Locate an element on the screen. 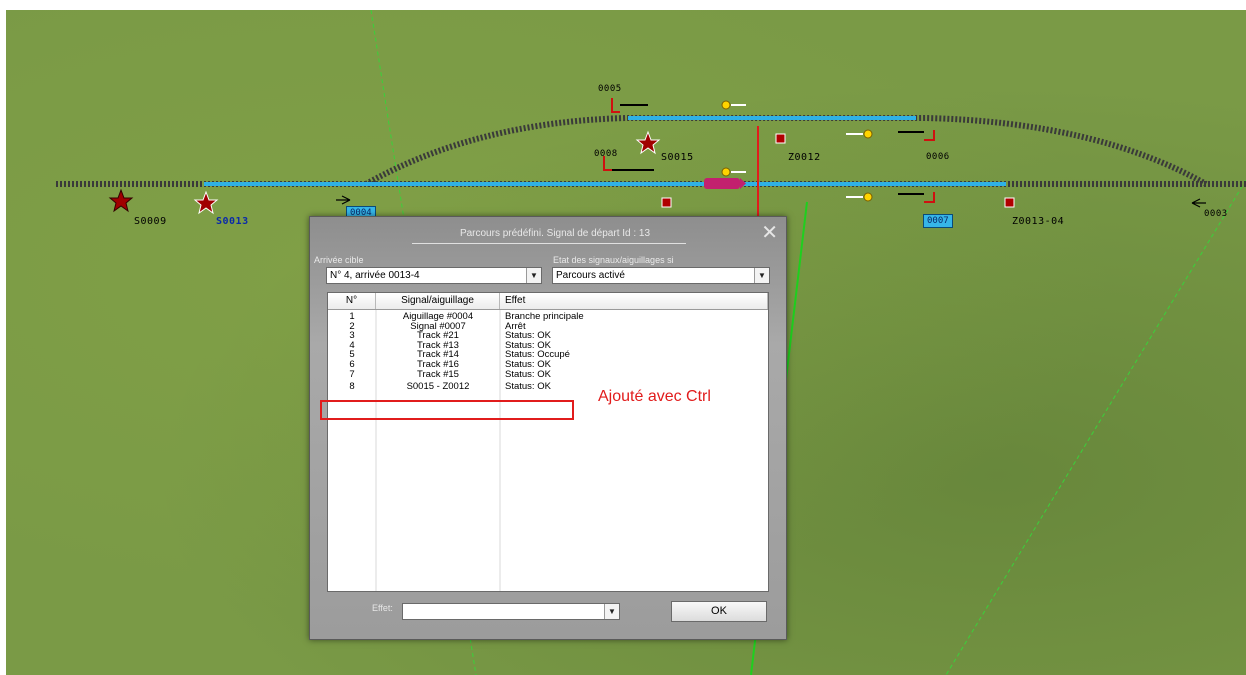  state-label: Etat des signaux/aiguillages si is located at coordinates (613, 260).